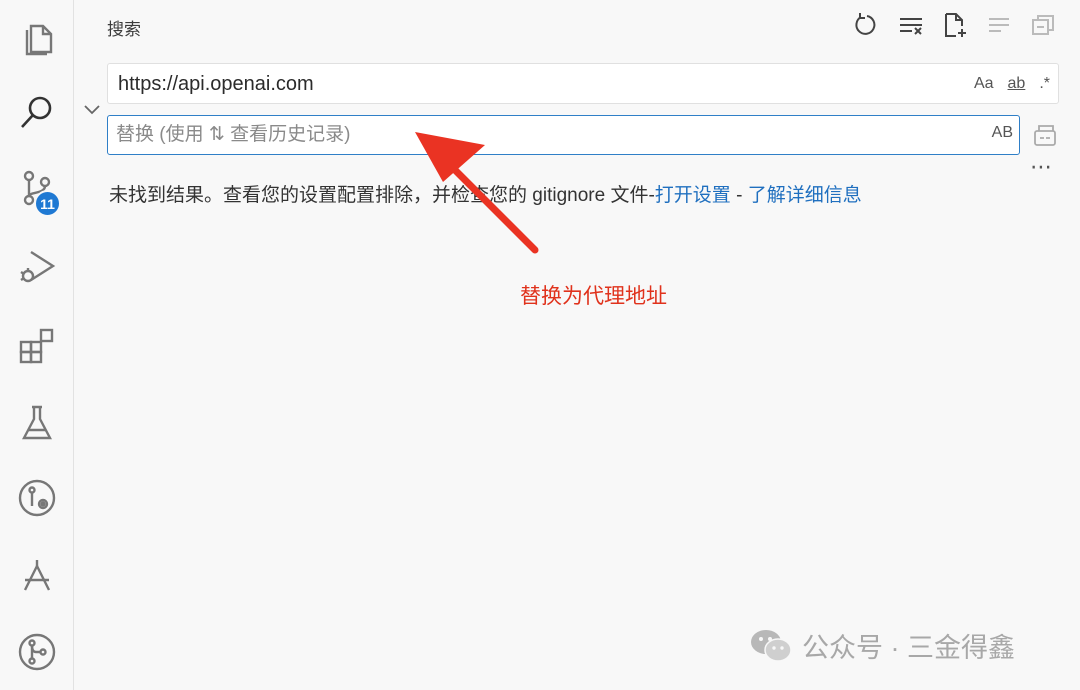  I want to click on regex-toggle: .*, so click(1044, 84).